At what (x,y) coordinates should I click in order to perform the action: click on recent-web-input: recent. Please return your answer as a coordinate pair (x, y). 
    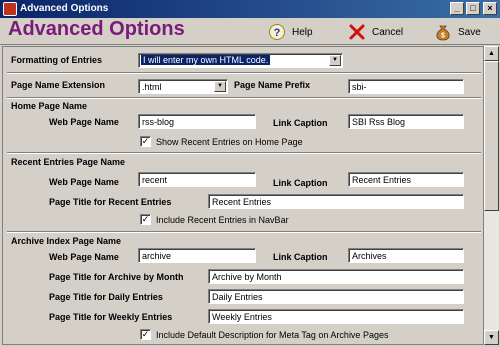
    Looking at the image, I should click on (197, 179).